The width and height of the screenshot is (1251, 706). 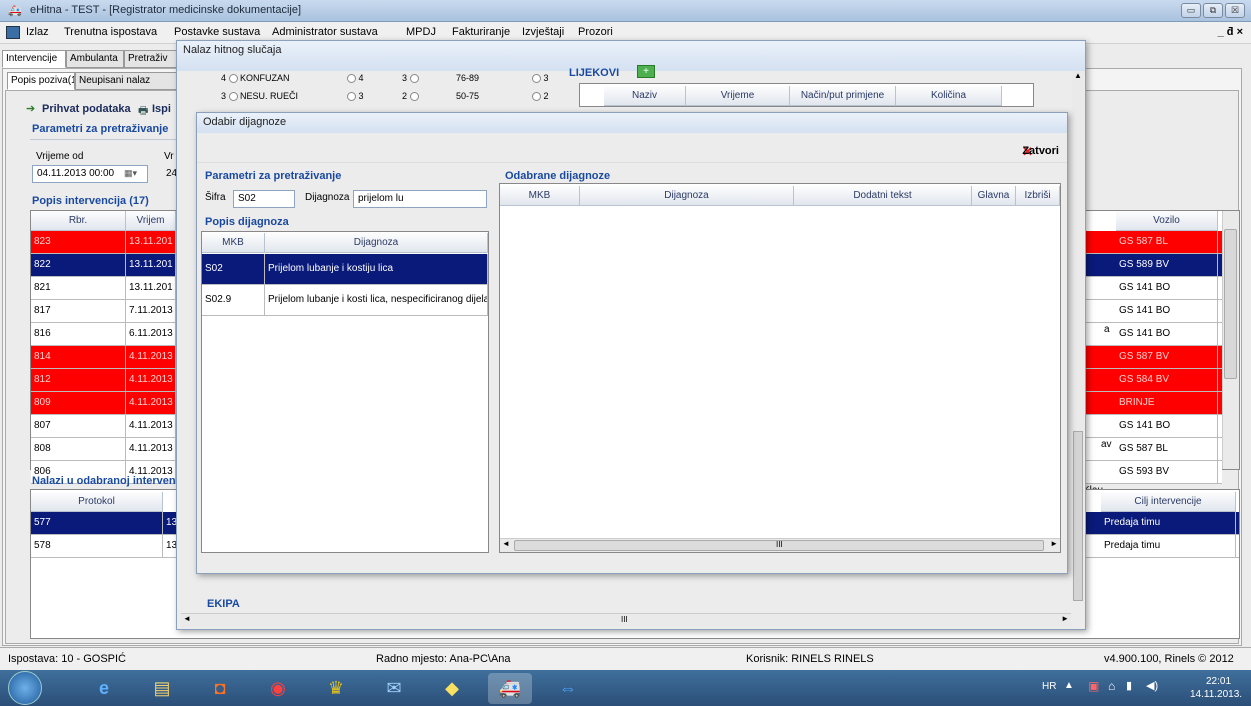 What do you see at coordinates (420, 199) in the screenshot?
I see `dg-input: prijelom lu` at bounding box center [420, 199].